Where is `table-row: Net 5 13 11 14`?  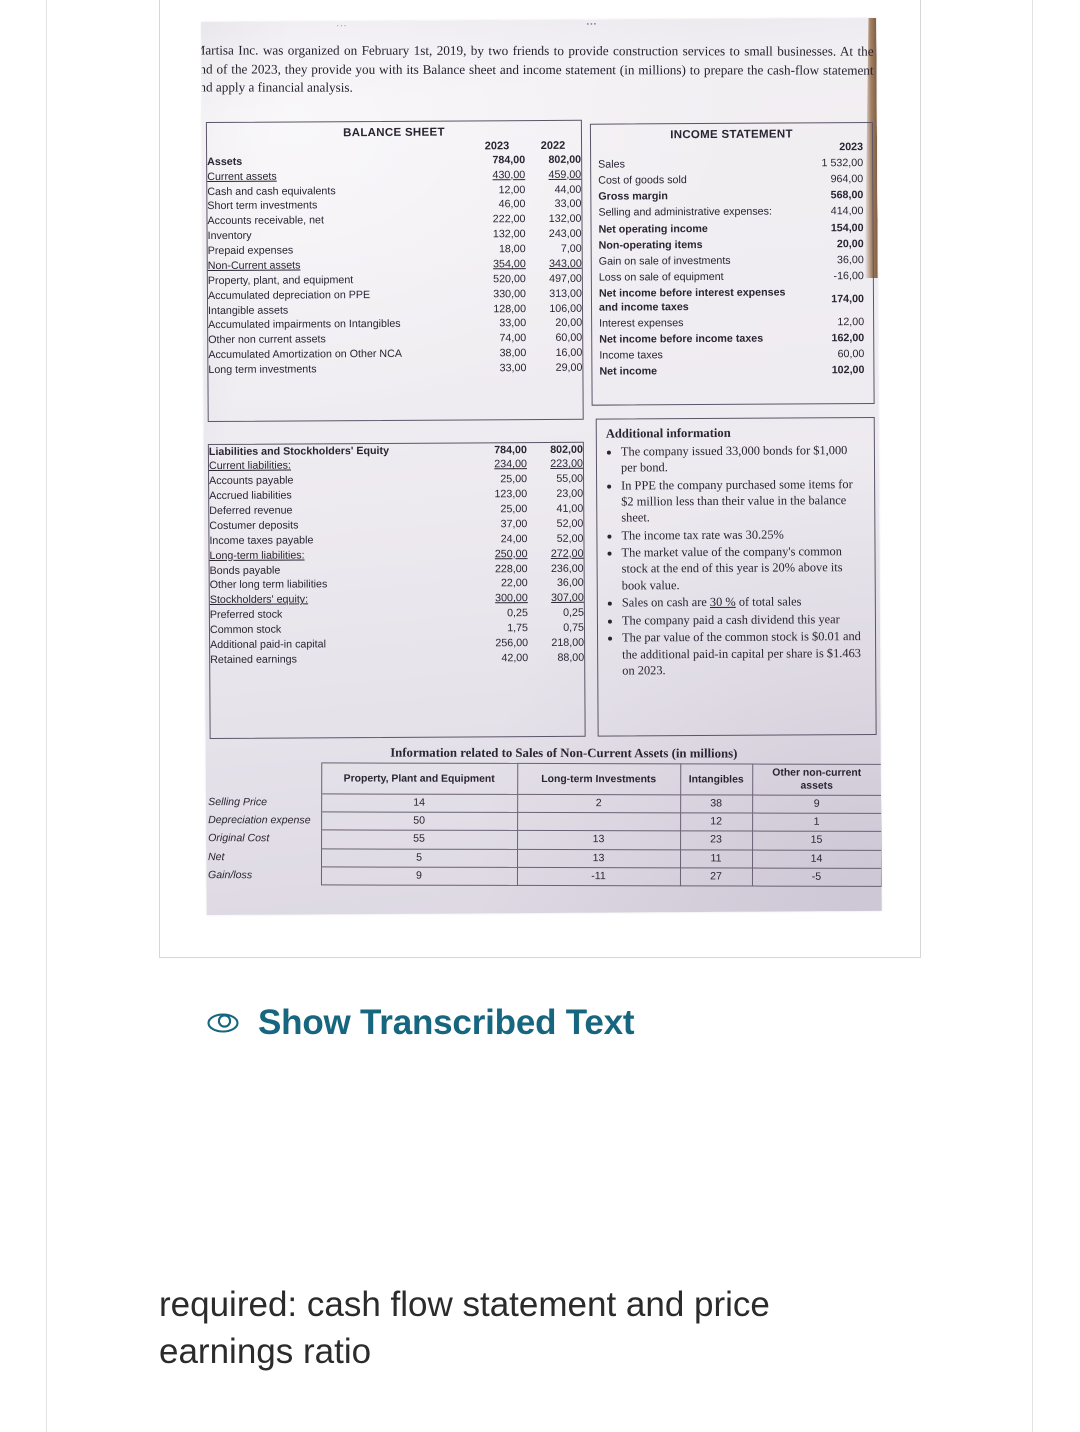
table-row: Net 5 13 11 14 is located at coordinates (544, 858).